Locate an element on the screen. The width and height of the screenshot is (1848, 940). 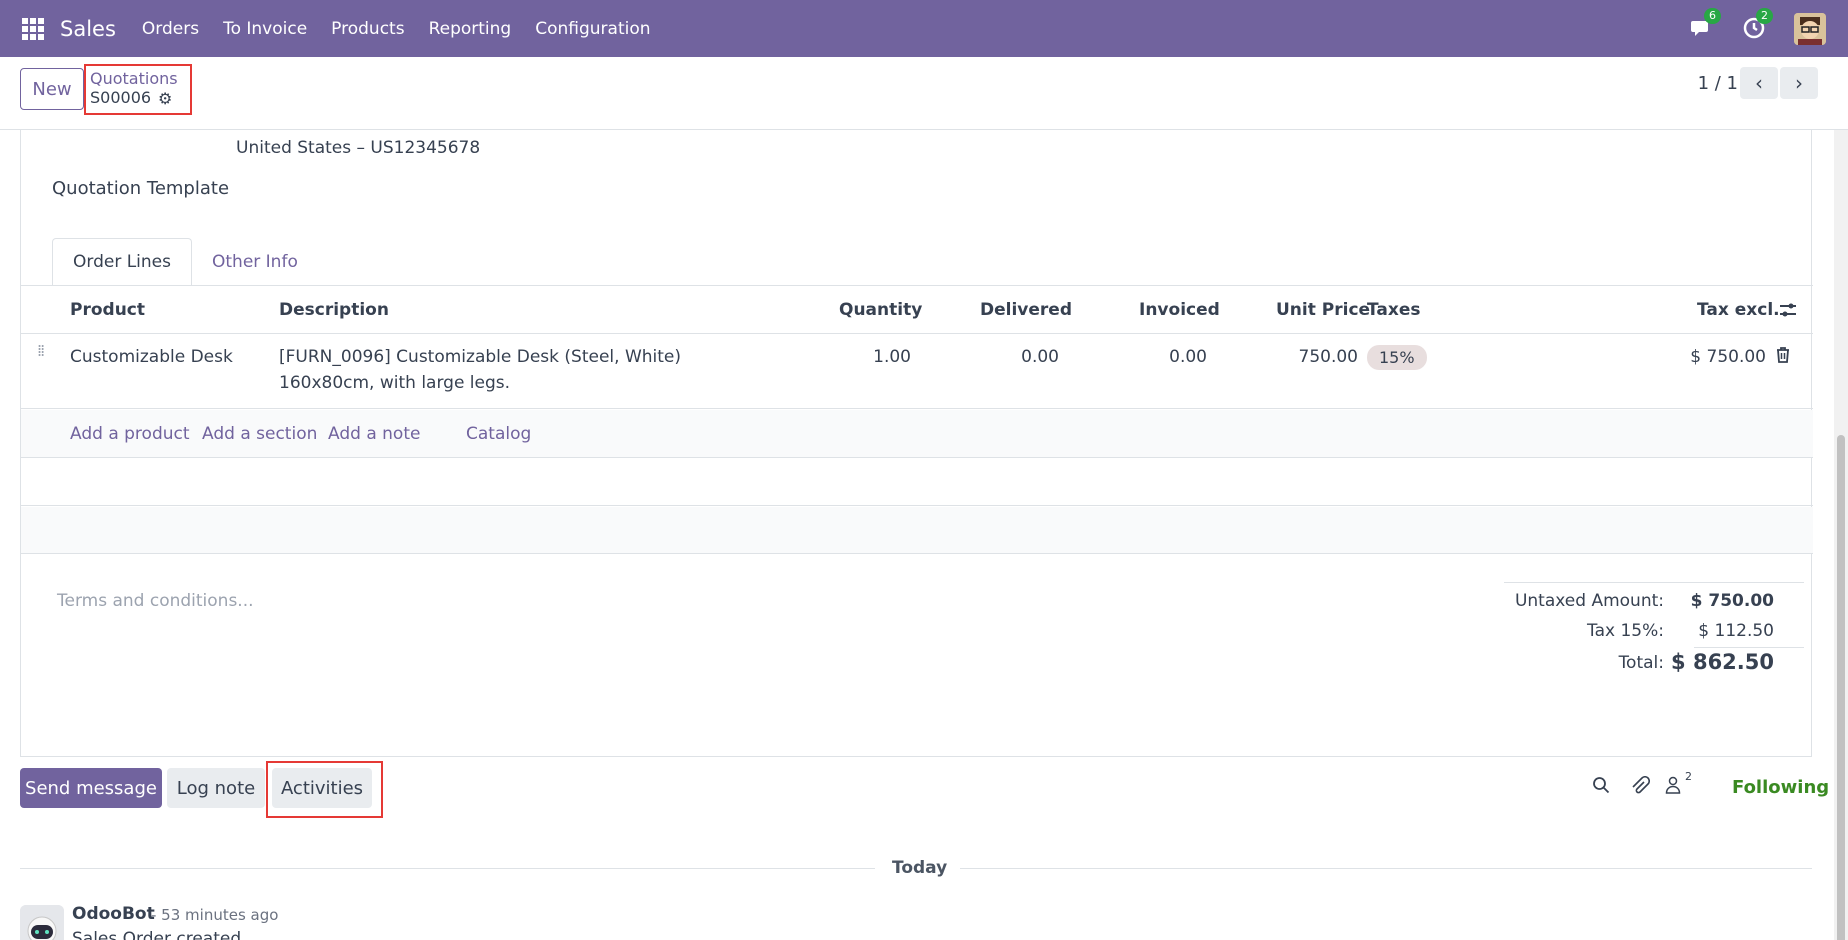
message-time: - 53 minutes ago is located at coordinates (215, 915).